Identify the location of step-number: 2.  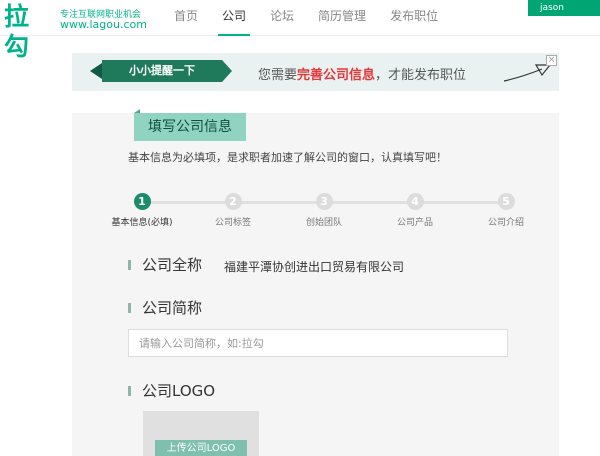
(233, 201).